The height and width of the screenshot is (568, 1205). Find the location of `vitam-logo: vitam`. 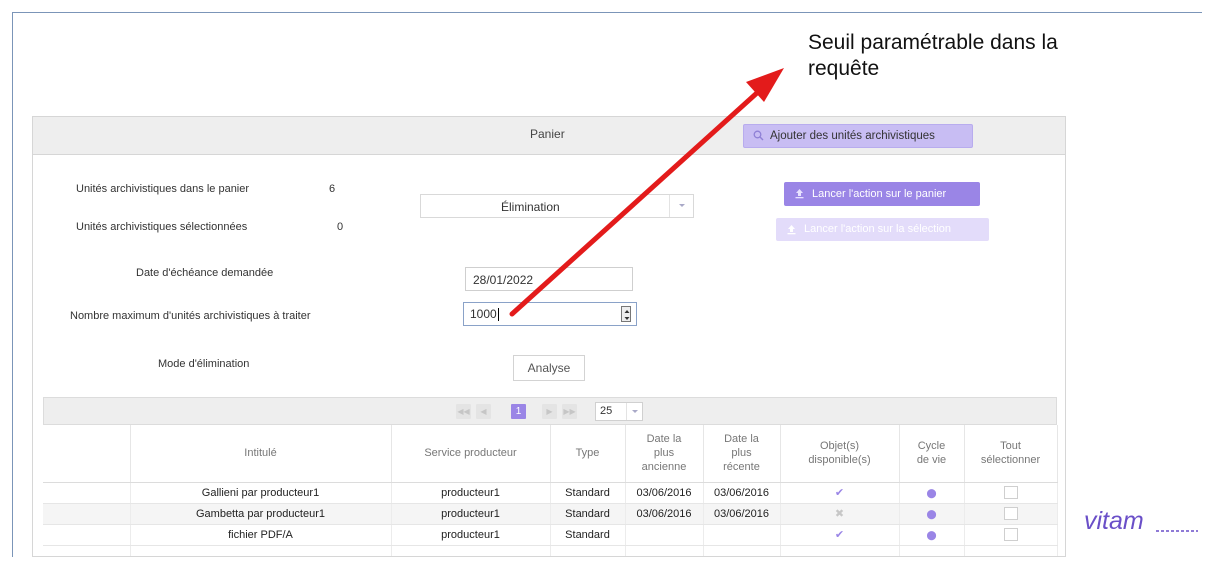

vitam-logo: vitam is located at coordinates (1141, 521).